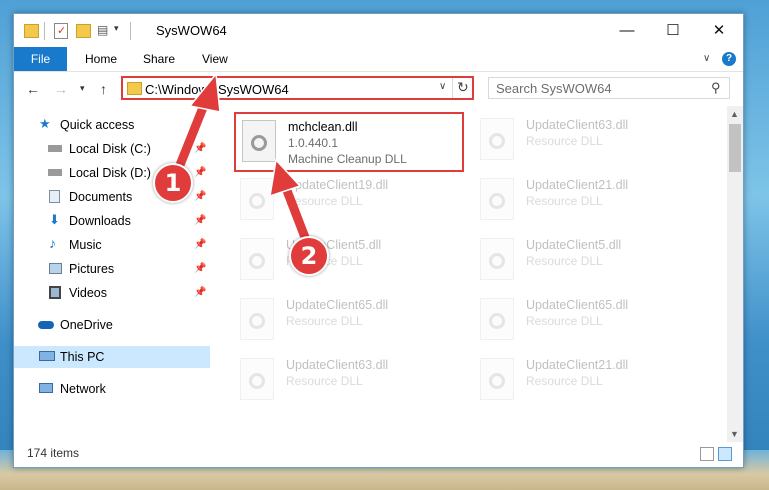  What do you see at coordinates (285, 178) in the screenshot?
I see `step2-arrow-head` at bounding box center [285, 178].